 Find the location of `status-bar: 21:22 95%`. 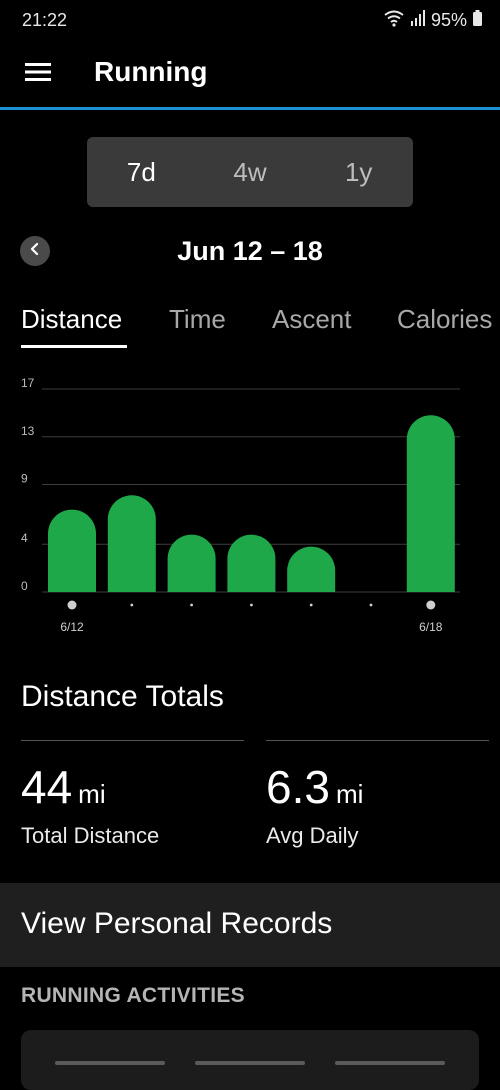

status-bar: 21:22 95% is located at coordinates (250, 22).